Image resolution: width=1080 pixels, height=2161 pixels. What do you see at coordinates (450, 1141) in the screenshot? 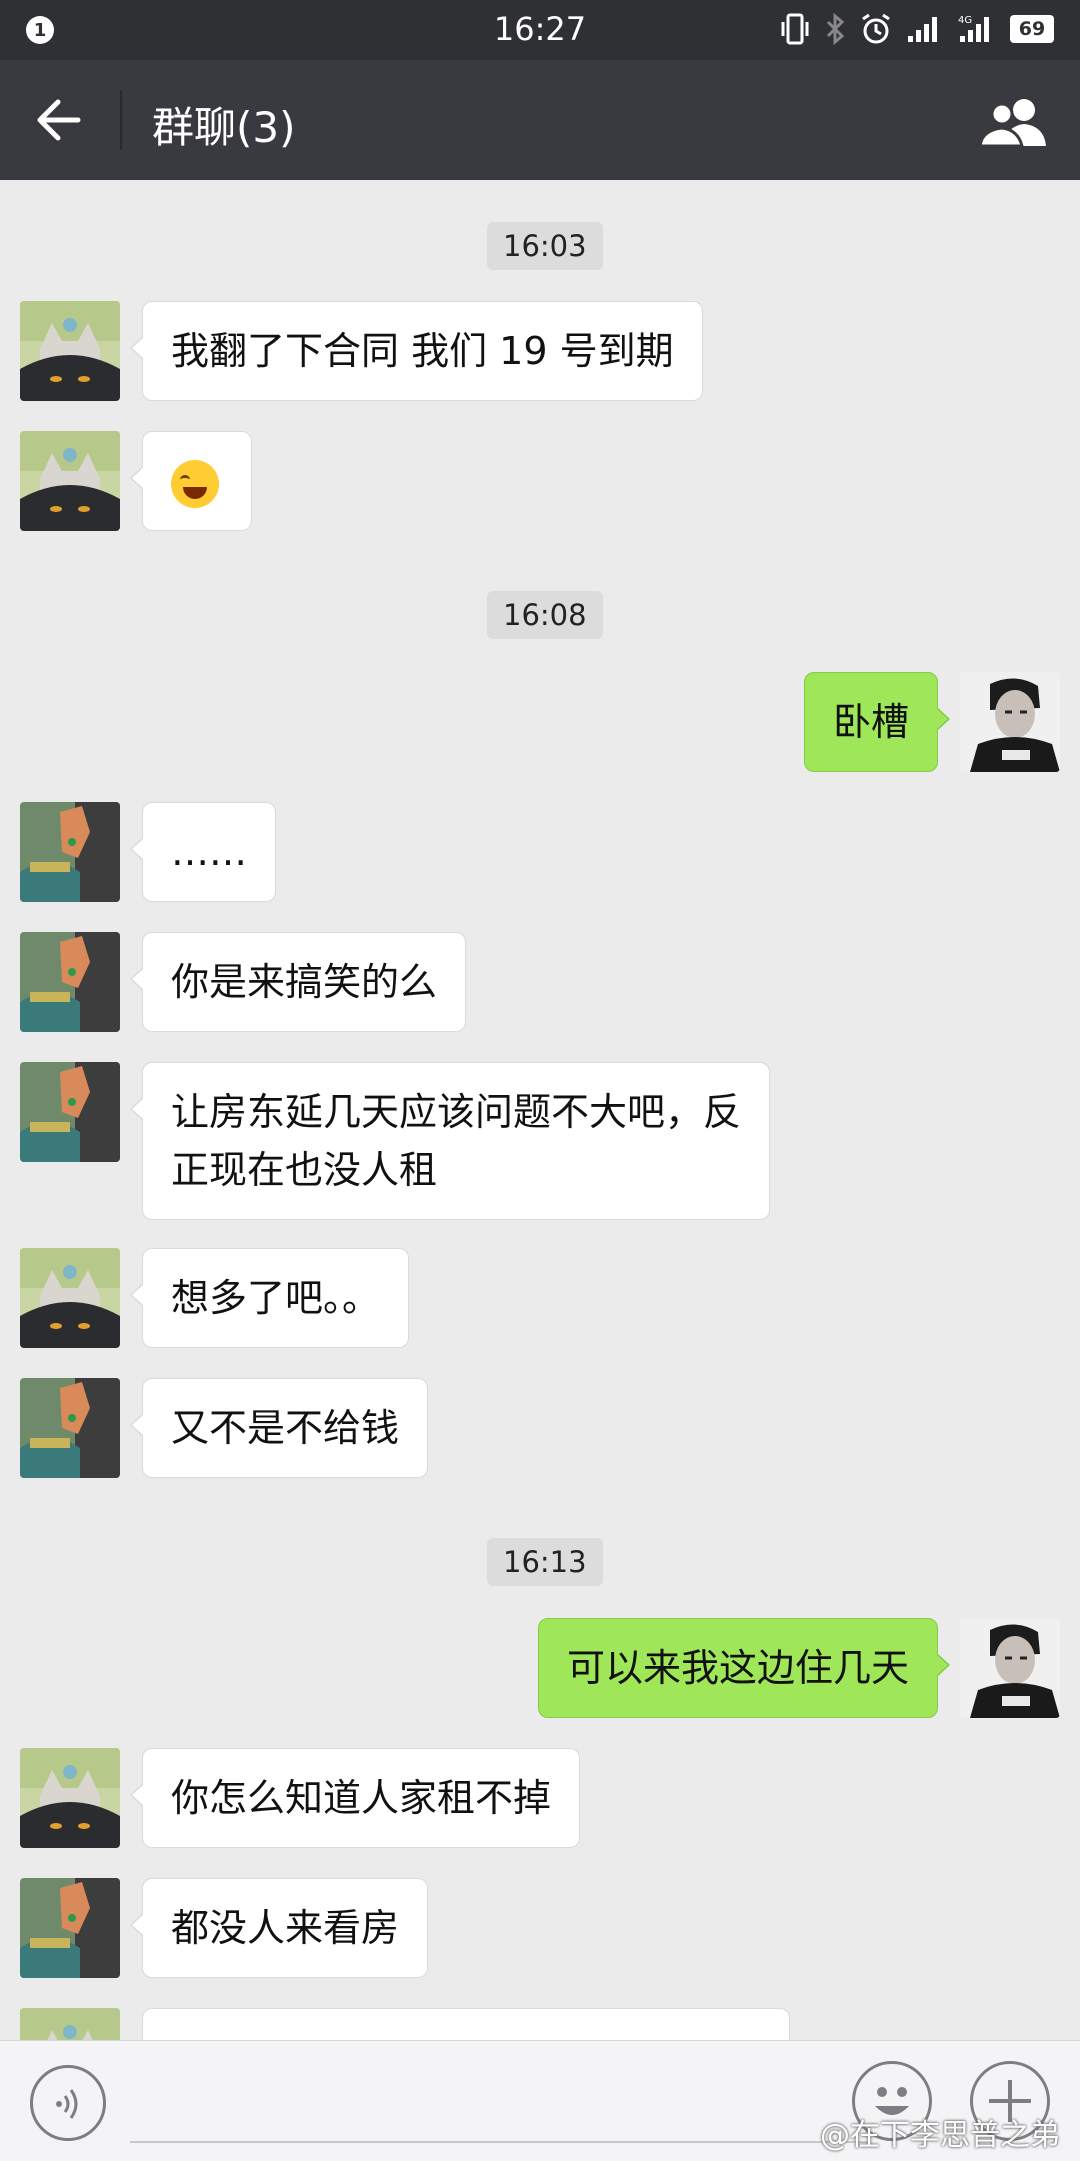
I see `message-received-multiline: 让房东延几天应该问题不大吧，反 正现在也没人租` at bounding box center [450, 1141].